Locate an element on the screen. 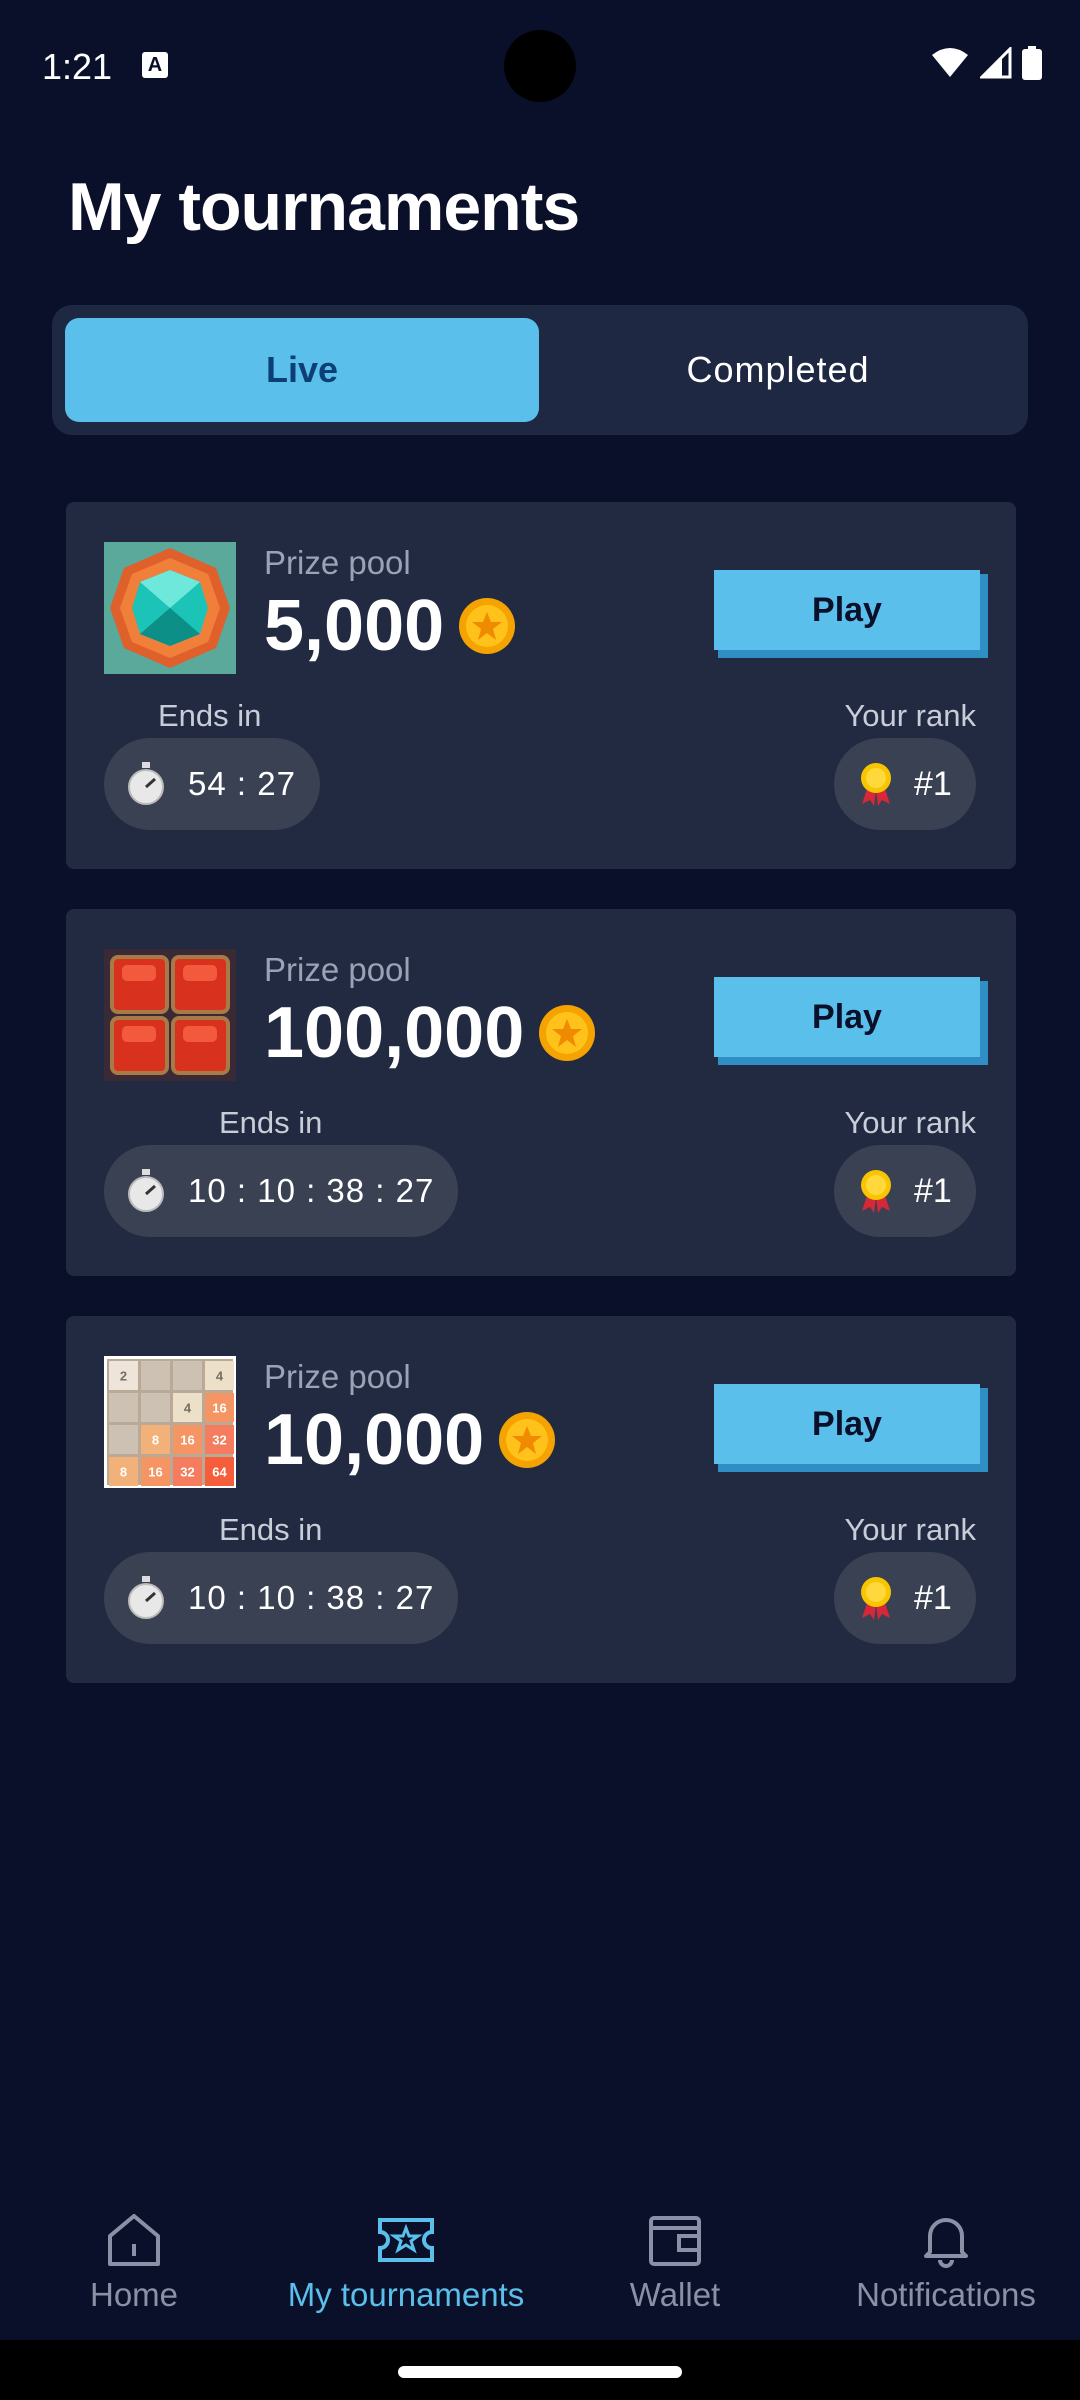 The height and width of the screenshot is (2400, 1080). nav-item-home: Home is located at coordinates (134, 2263).